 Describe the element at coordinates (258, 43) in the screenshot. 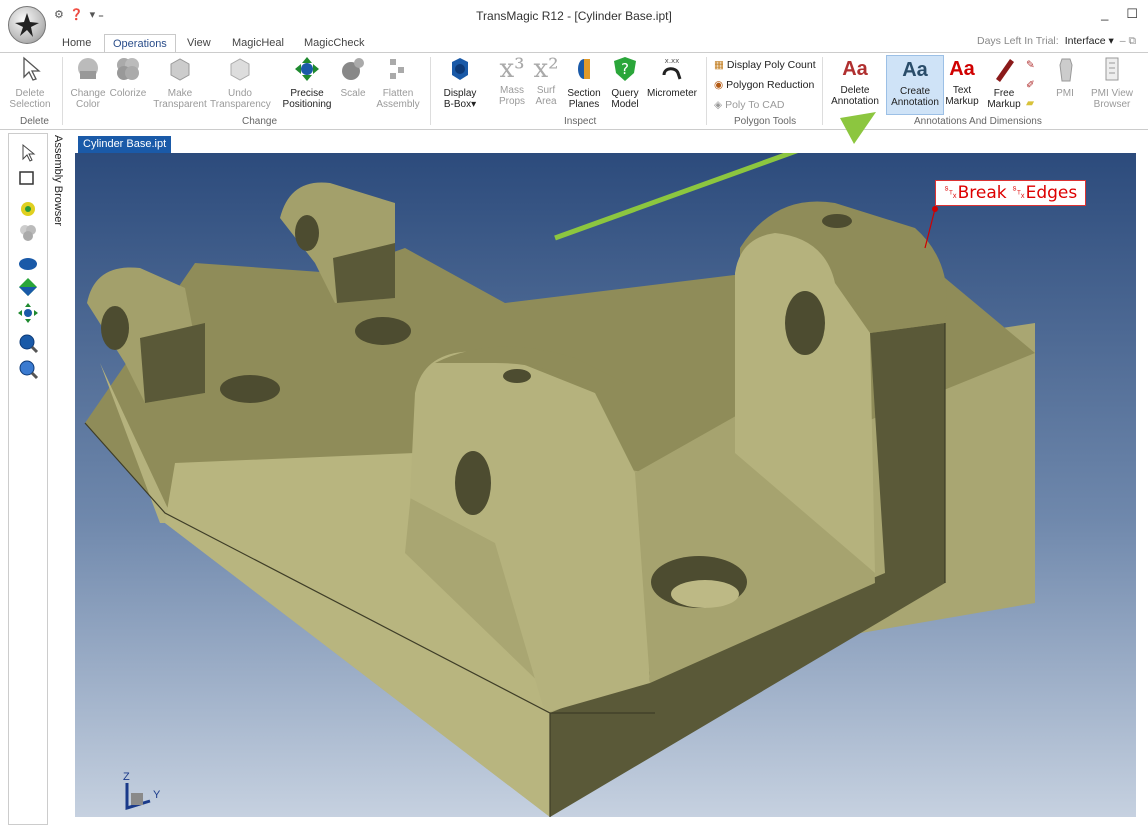

I see `tab-magicheal: MagicHeal` at that location.